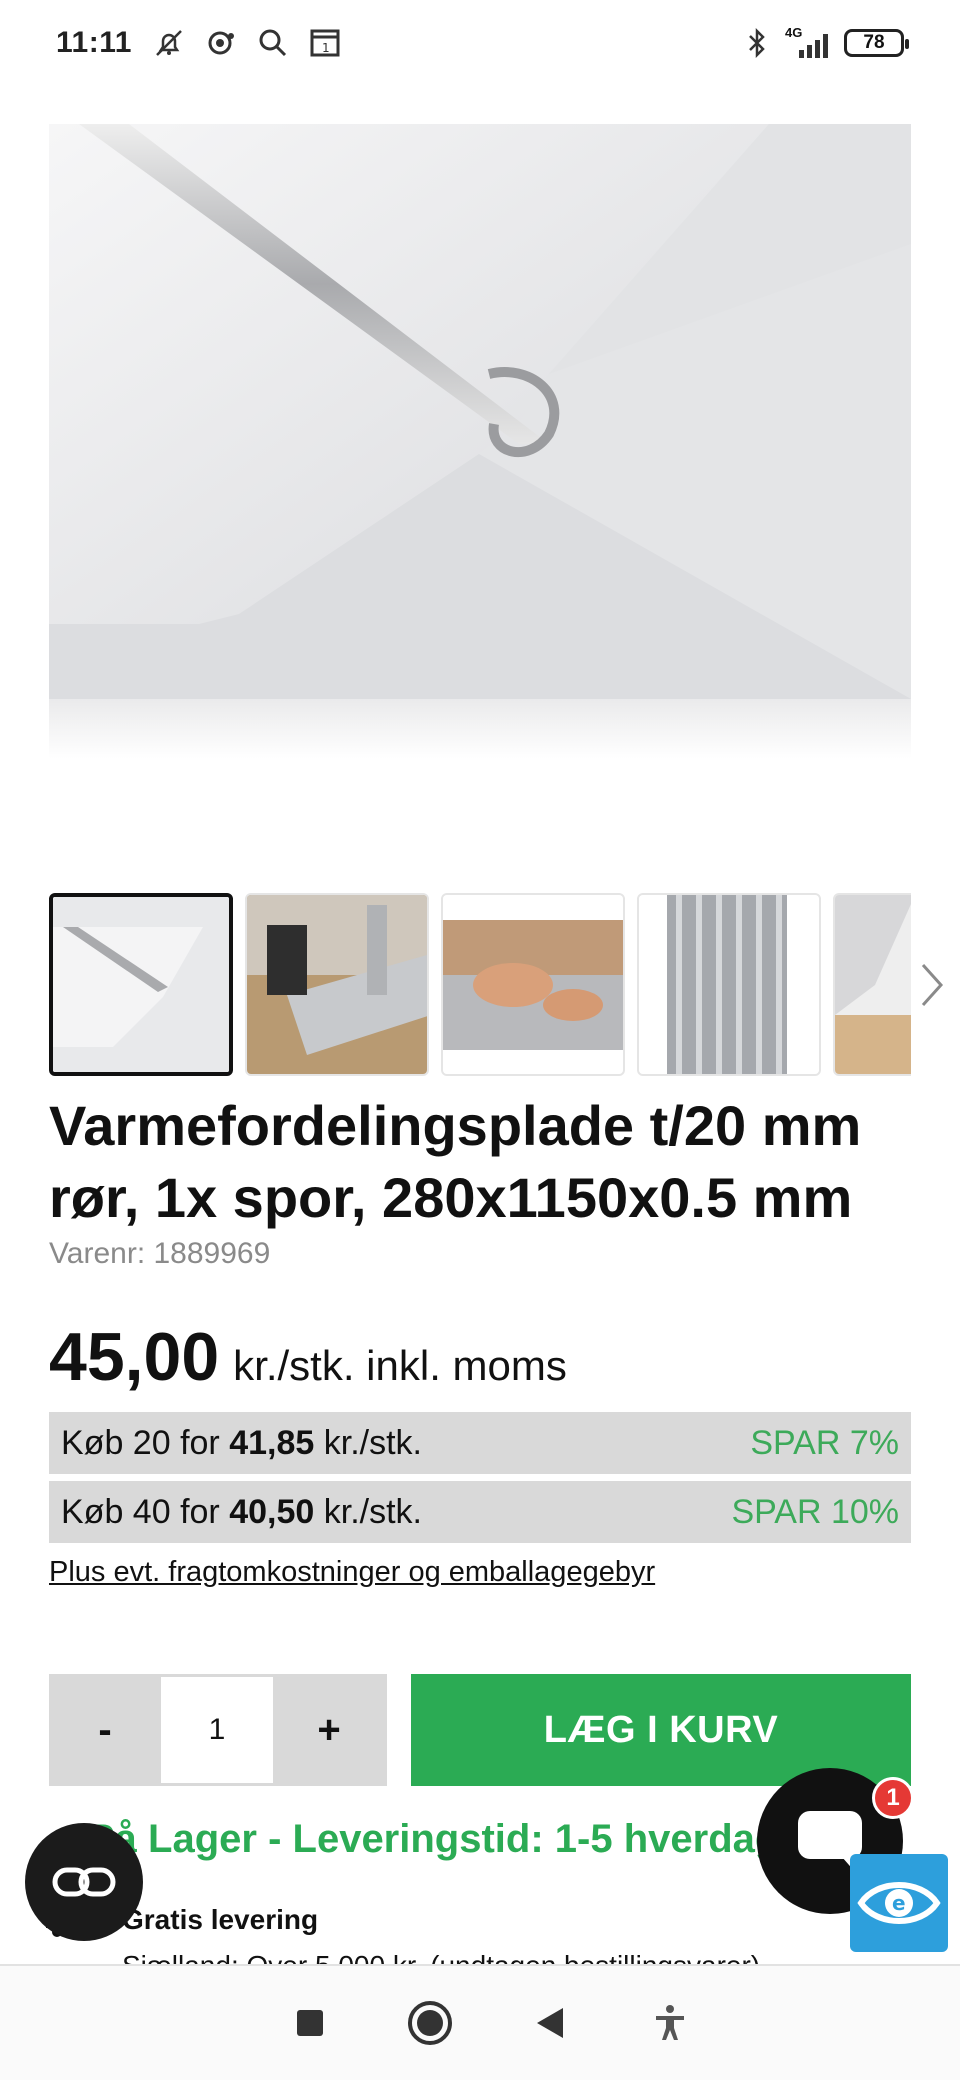  Describe the element at coordinates (105, 1730) in the screenshot. I see `quantity-decrease-button: -` at that location.